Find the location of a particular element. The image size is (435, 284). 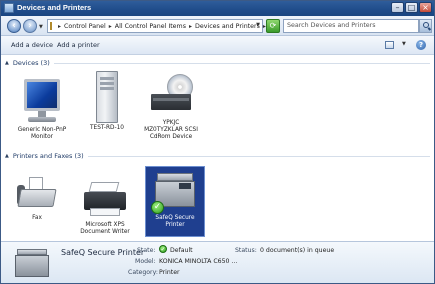

default-printer-check-icon: ✓ is located at coordinates (157, 207).